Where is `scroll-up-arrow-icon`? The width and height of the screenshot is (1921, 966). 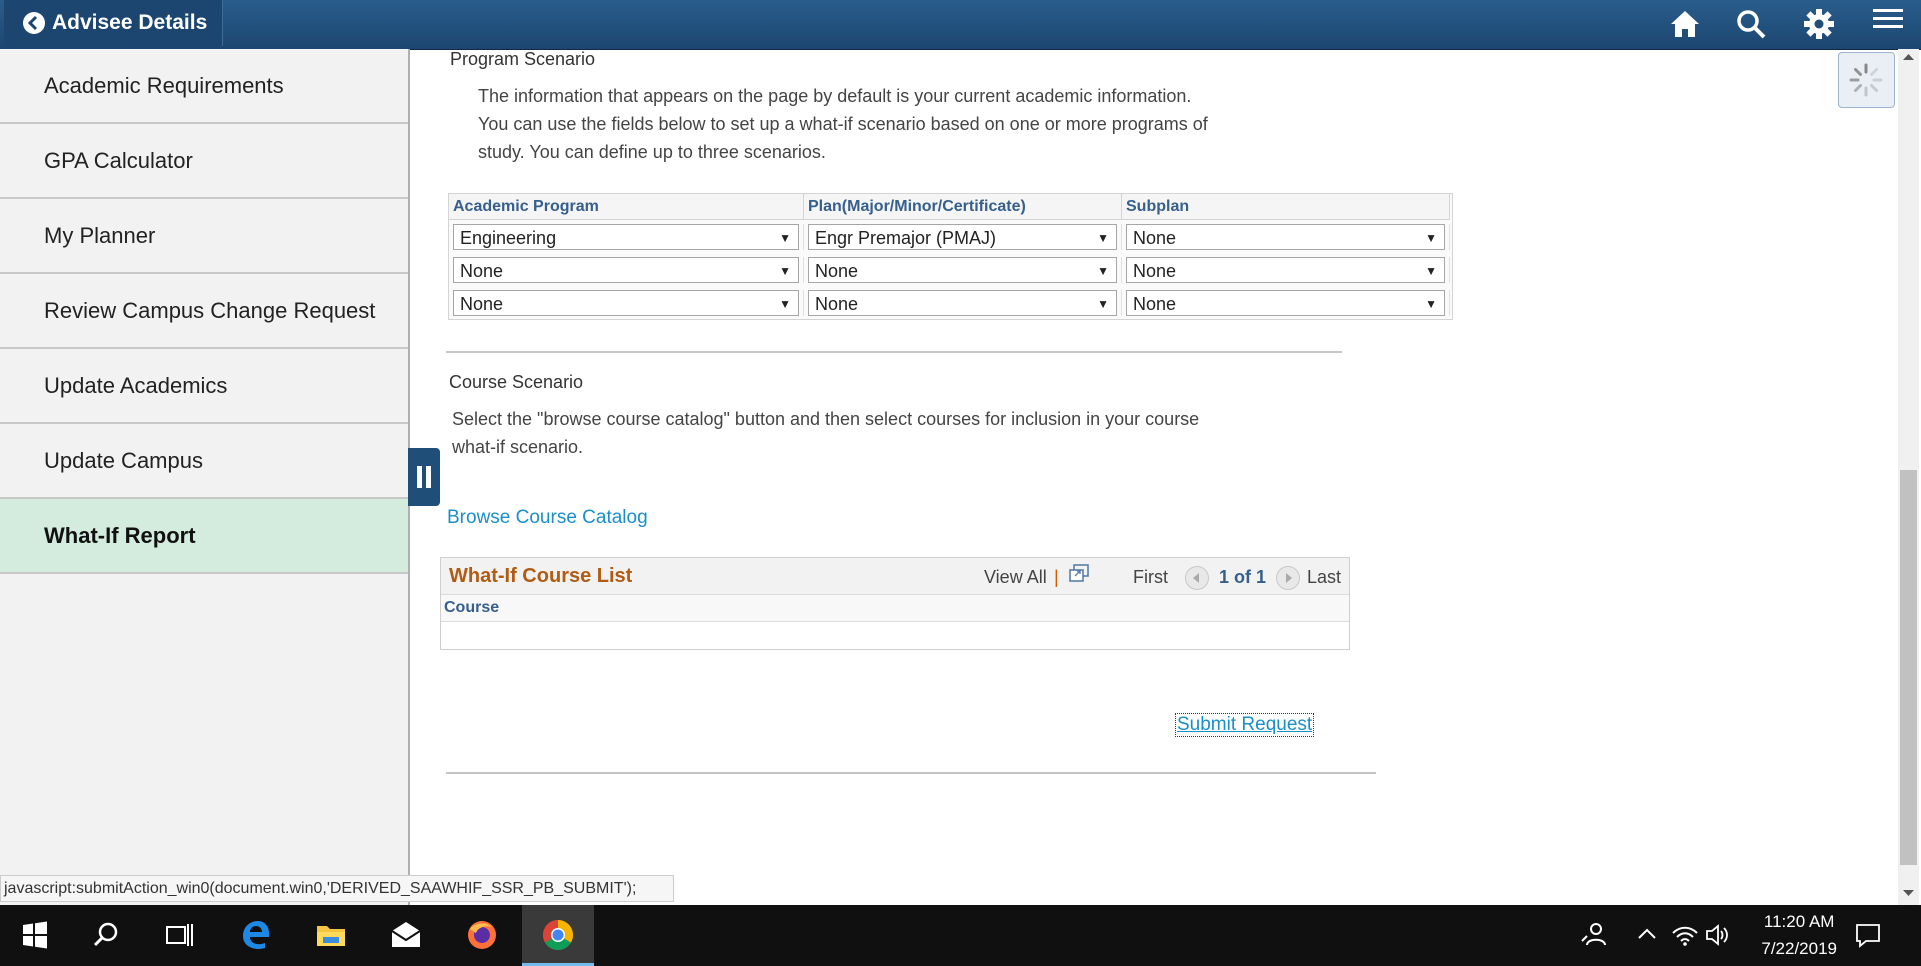
scroll-up-arrow-icon is located at coordinates (1908, 57).